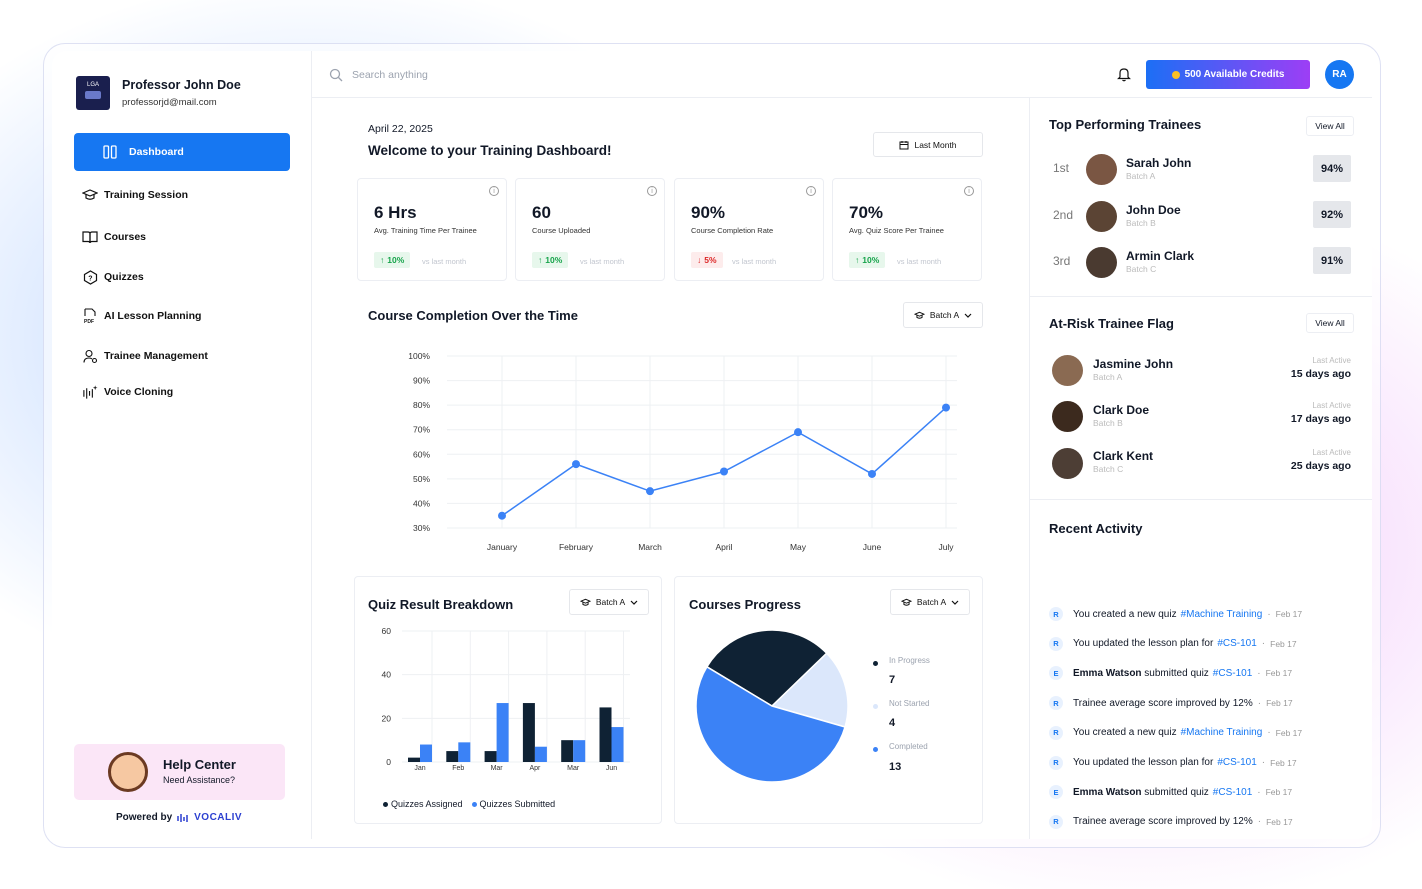 The image size is (1422, 889). Describe the element at coordinates (517, 804) in the screenshot. I see `legend-label: Quizzes Submitted` at that location.